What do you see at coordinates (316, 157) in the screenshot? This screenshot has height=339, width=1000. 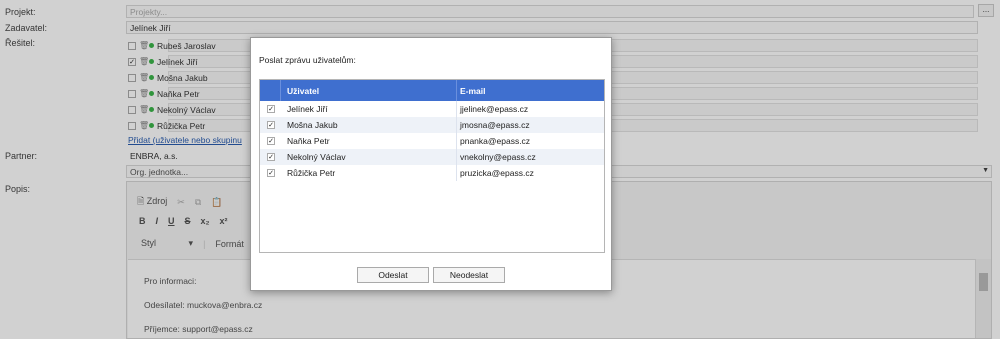 I see `user-name: Nekolný Václav` at bounding box center [316, 157].